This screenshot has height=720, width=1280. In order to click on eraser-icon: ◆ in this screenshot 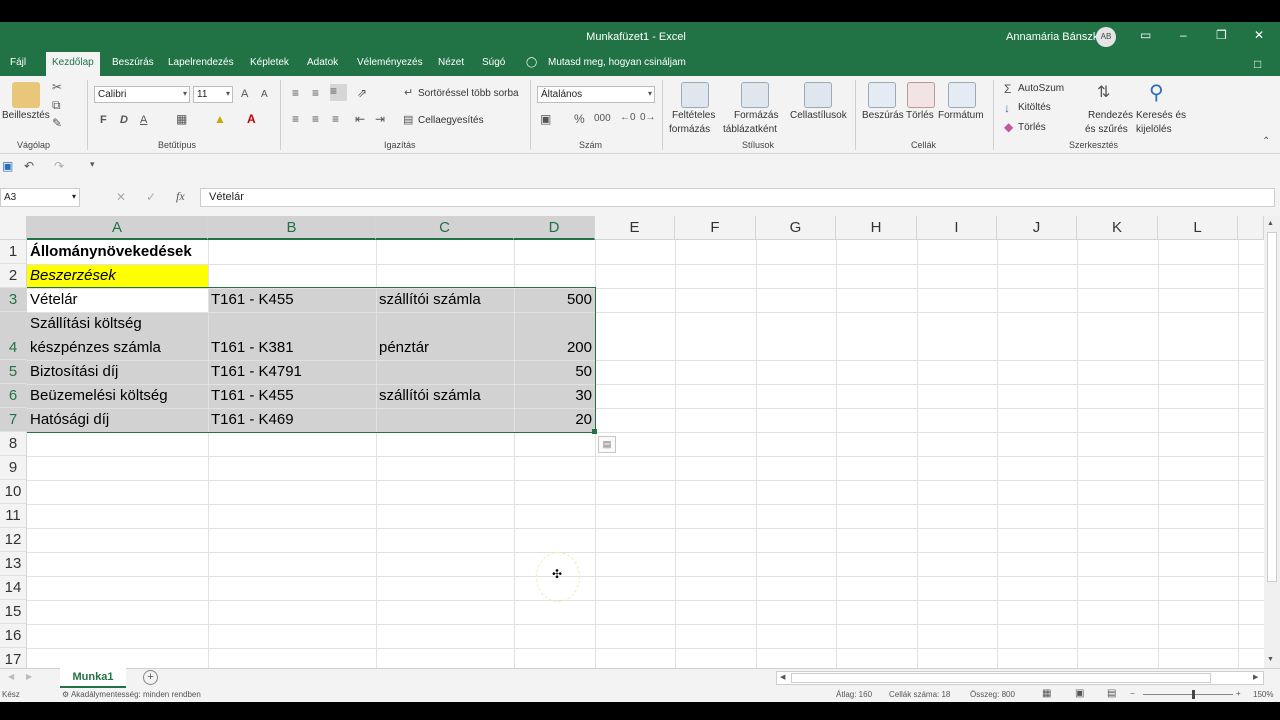, I will do `click(1008, 127)`.